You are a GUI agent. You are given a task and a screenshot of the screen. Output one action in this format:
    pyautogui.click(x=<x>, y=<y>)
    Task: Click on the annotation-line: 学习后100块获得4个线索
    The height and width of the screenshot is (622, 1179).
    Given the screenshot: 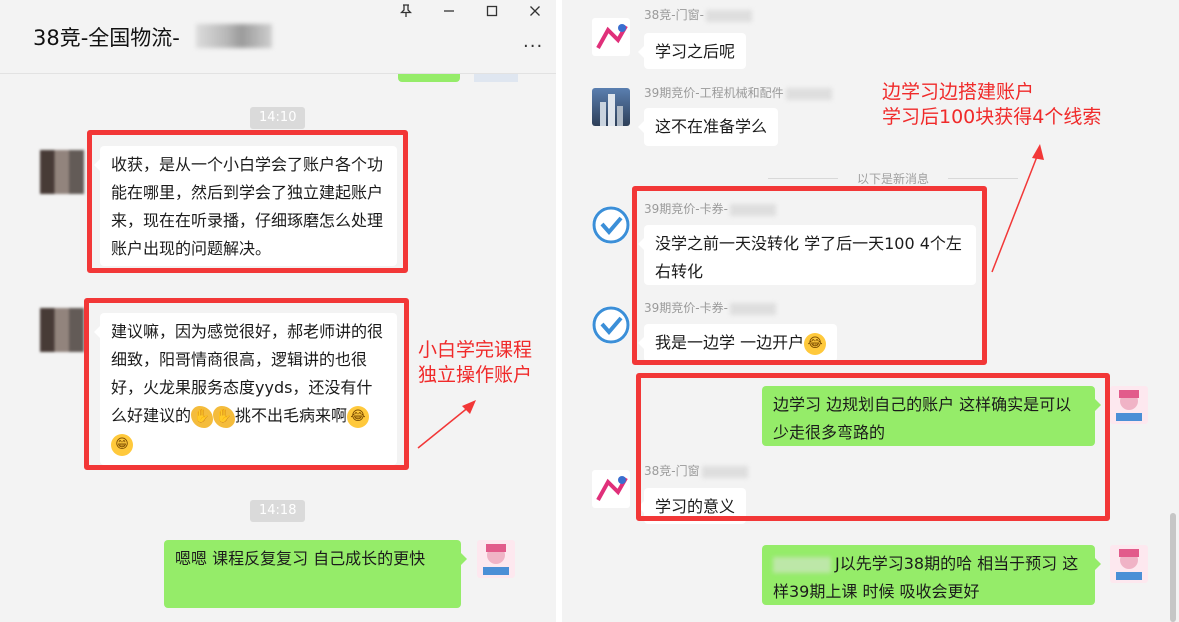 What is the action you would take?
    pyautogui.click(x=992, y=117)
    